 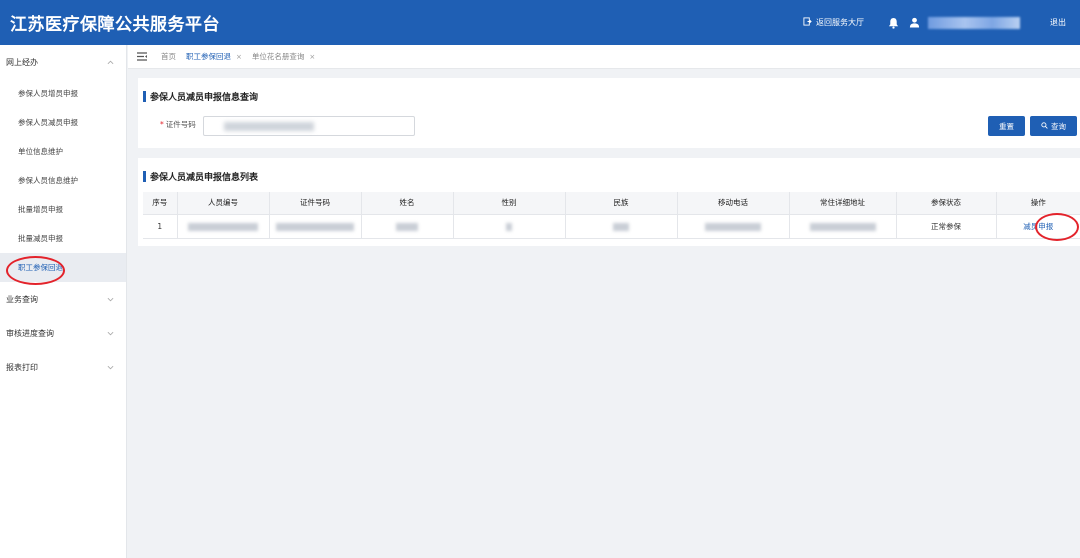 I want to click on row-index: 1, so click(x=160, y=226).